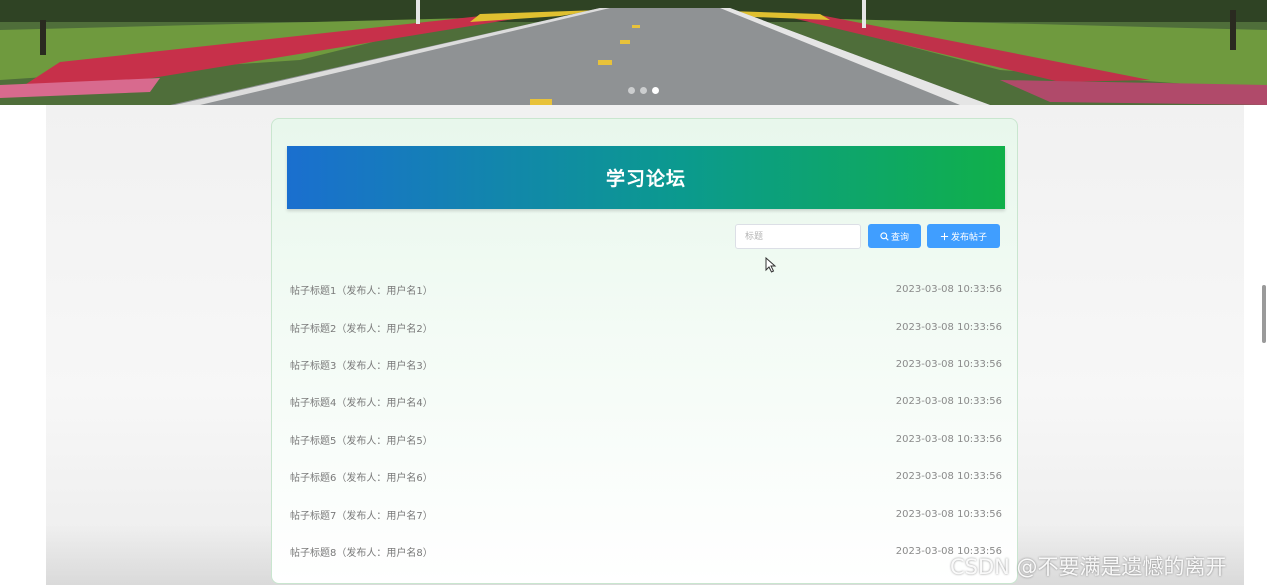  I want to click on post-item-5: 帖子标题5（发布人：用户名5） 2023-03-08 10:33:56, so click(646, 439).